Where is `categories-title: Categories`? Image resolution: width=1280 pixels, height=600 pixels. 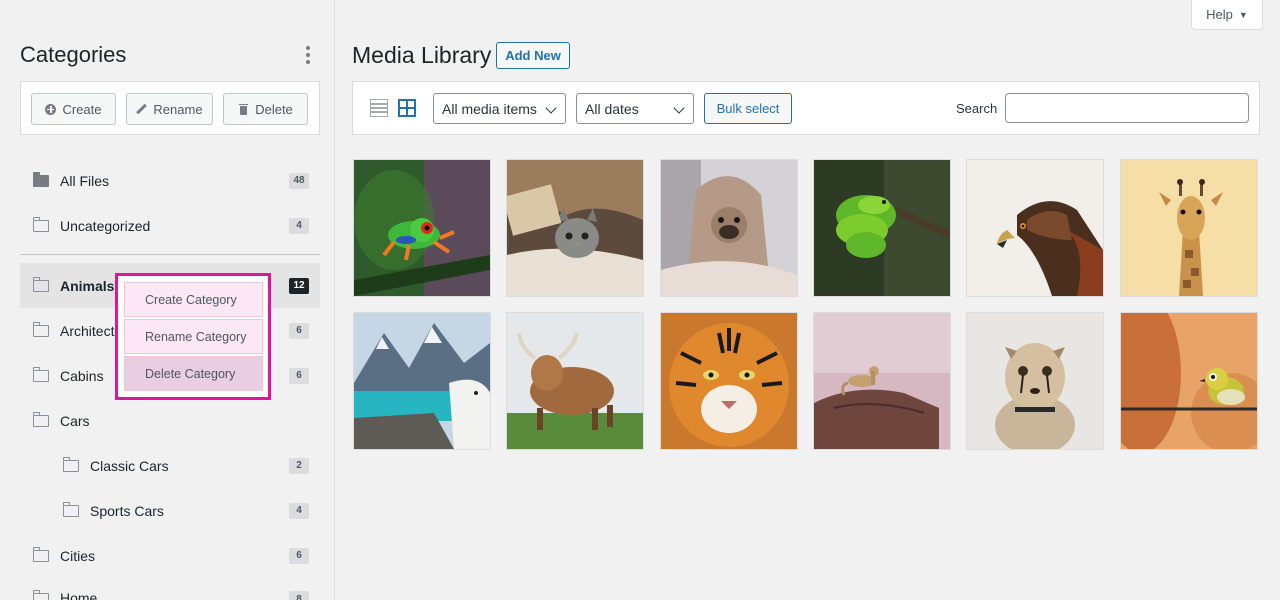
categories-title: Categories is located at coordinates (73, 54).